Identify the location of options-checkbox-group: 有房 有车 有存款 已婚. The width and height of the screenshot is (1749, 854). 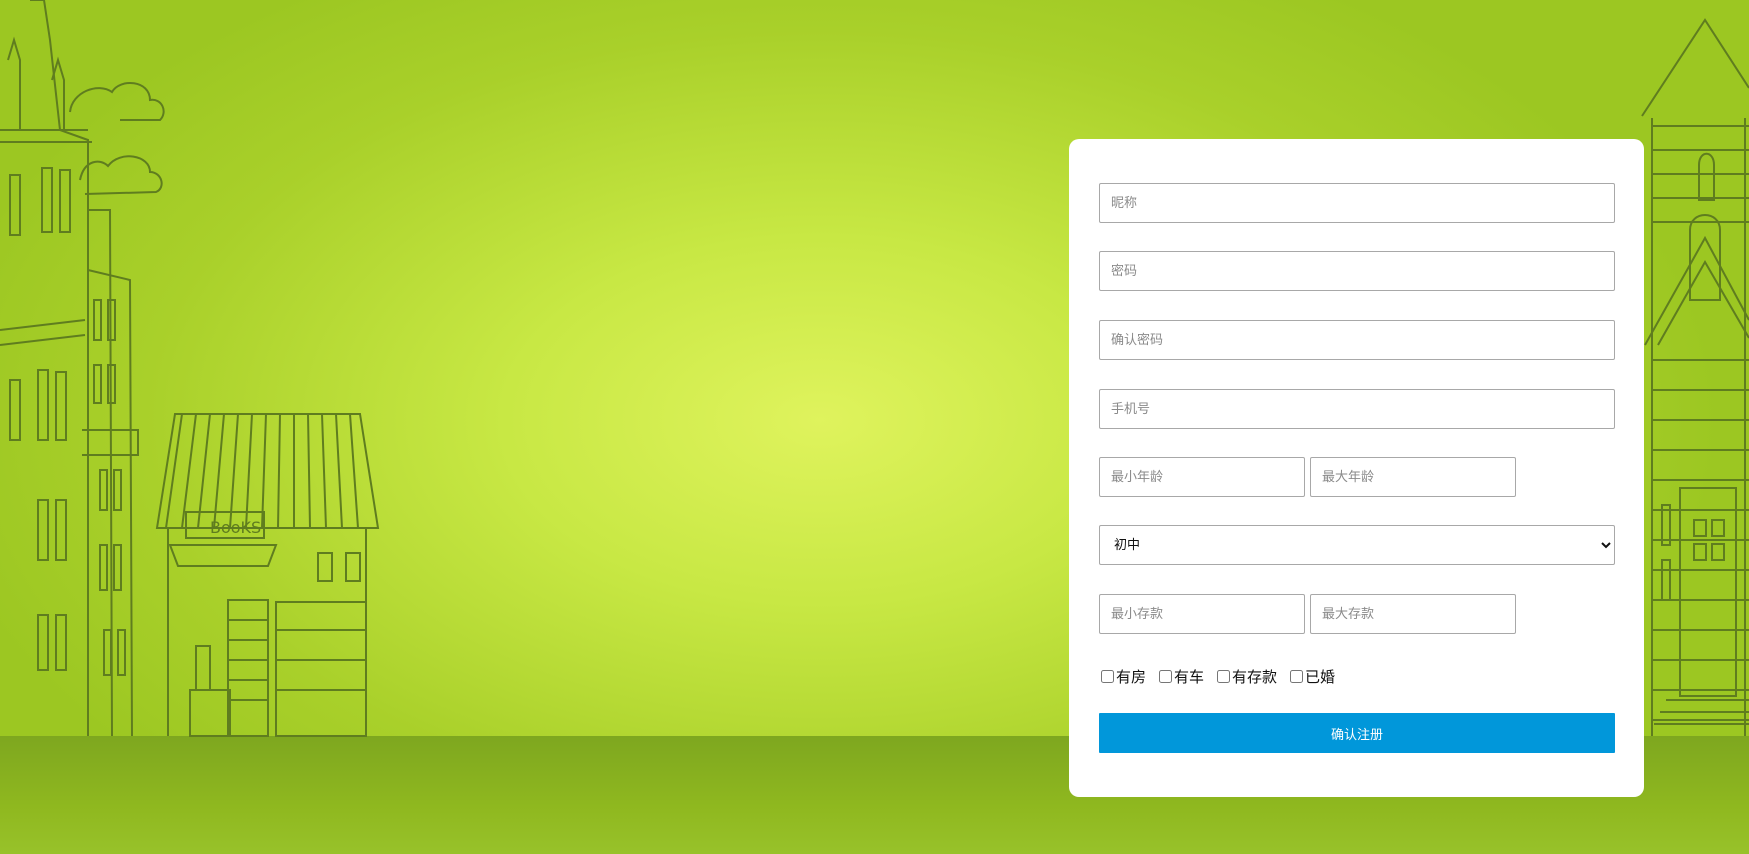
(1224, 676).